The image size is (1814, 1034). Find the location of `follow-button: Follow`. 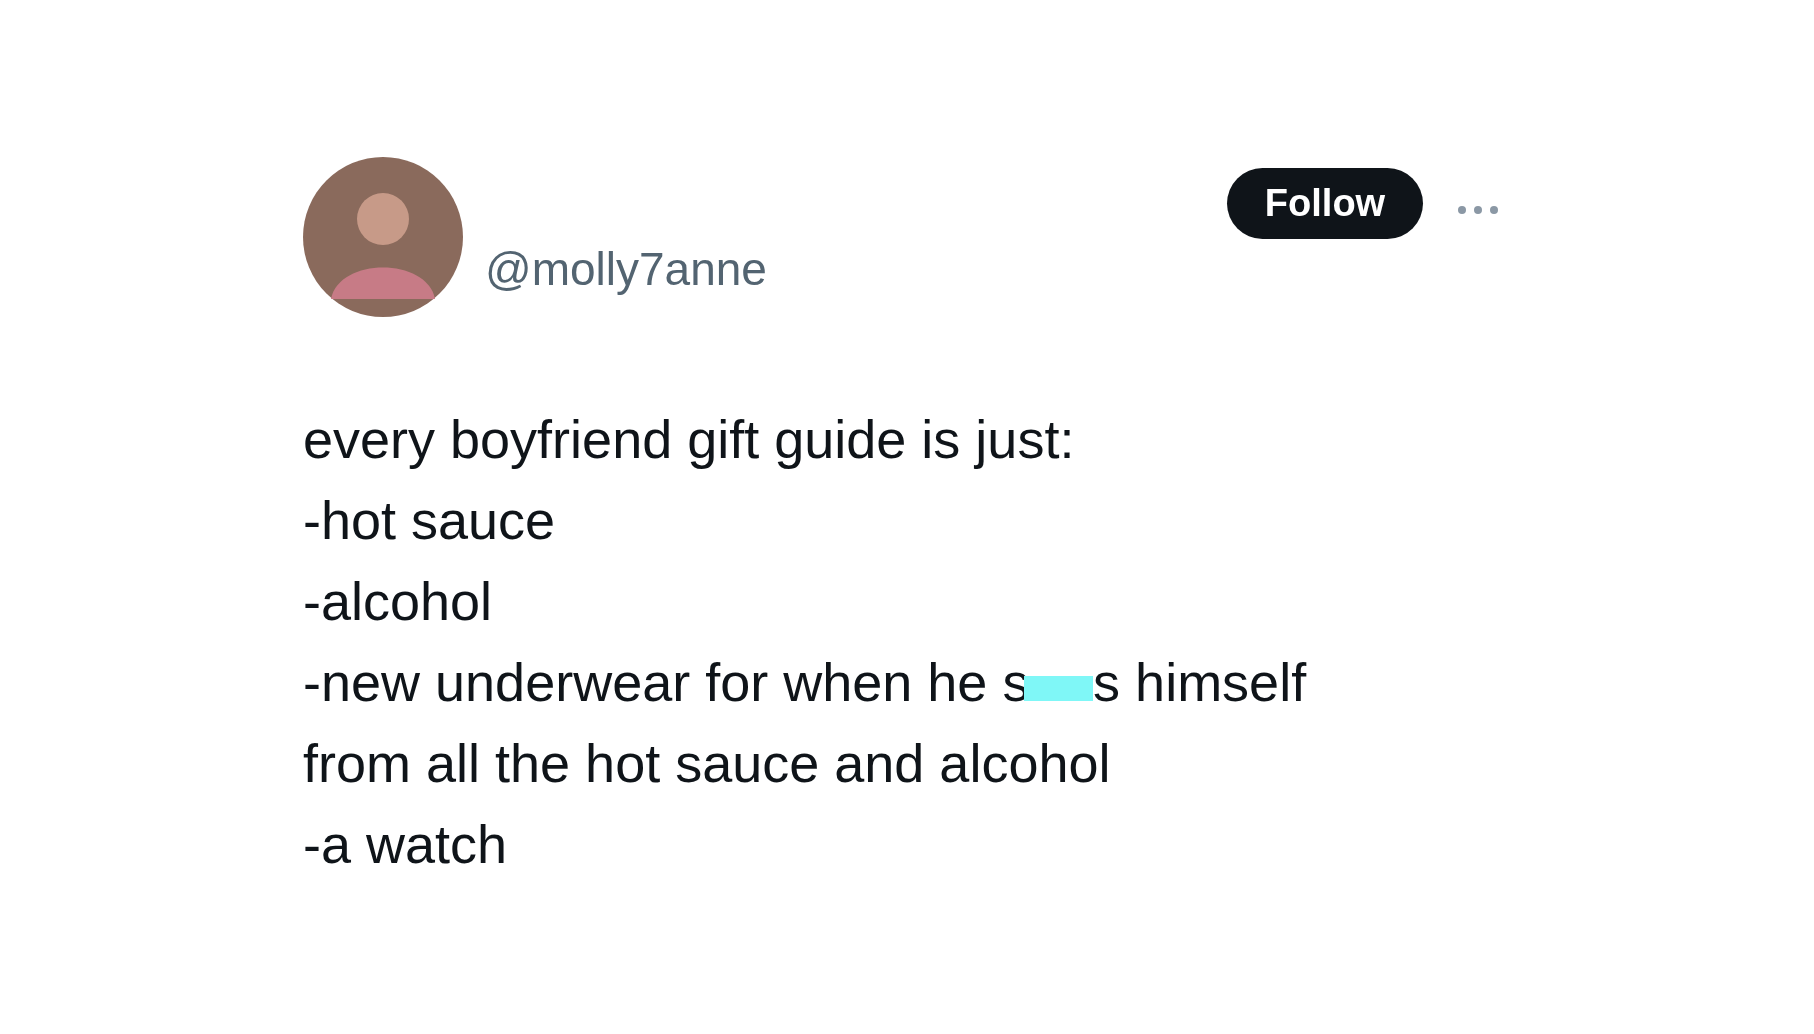

follow-button: Follow is located at coordinates (1325, 203).